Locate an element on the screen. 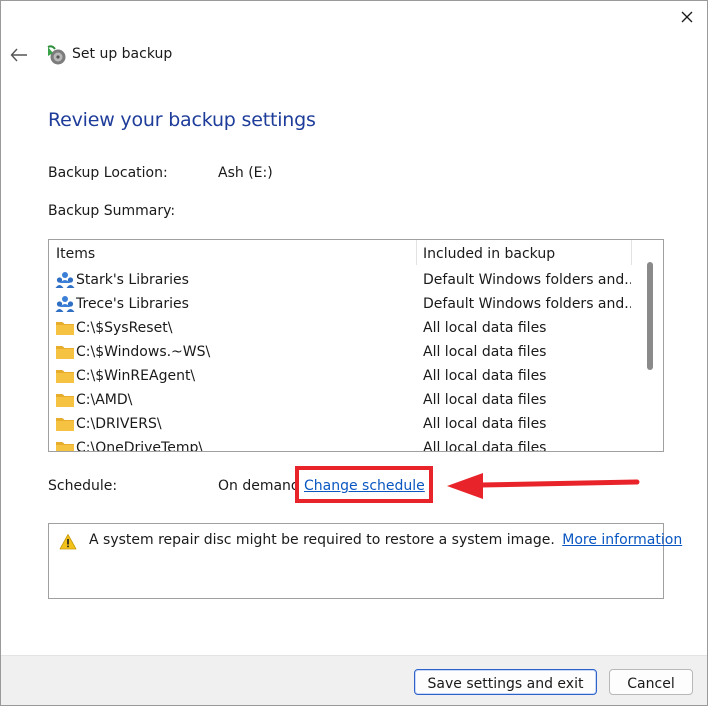 This screenshot has width=708, height=706. backup-location-value: Ash (E:) is located at coordinates (245, 173).